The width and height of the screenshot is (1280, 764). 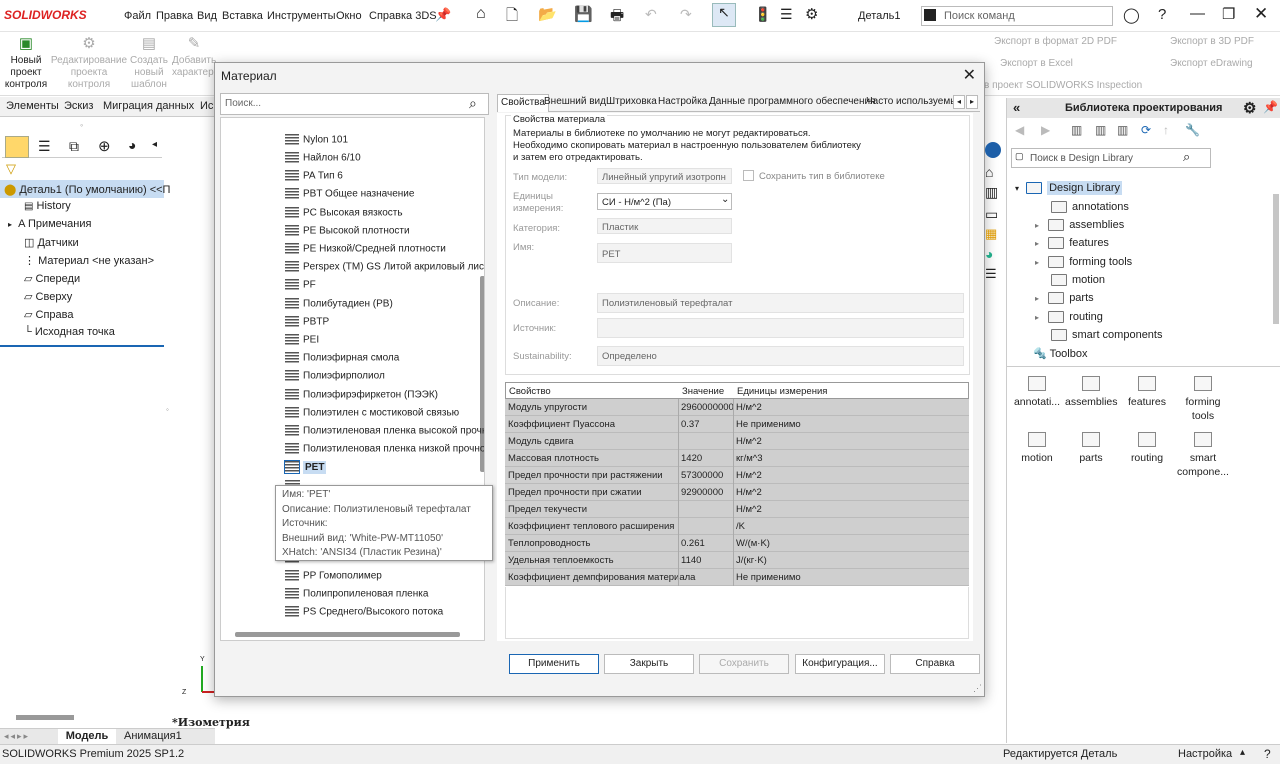 I want to click on material-item: PE Высокой плотности, so click(x=347, y=234).